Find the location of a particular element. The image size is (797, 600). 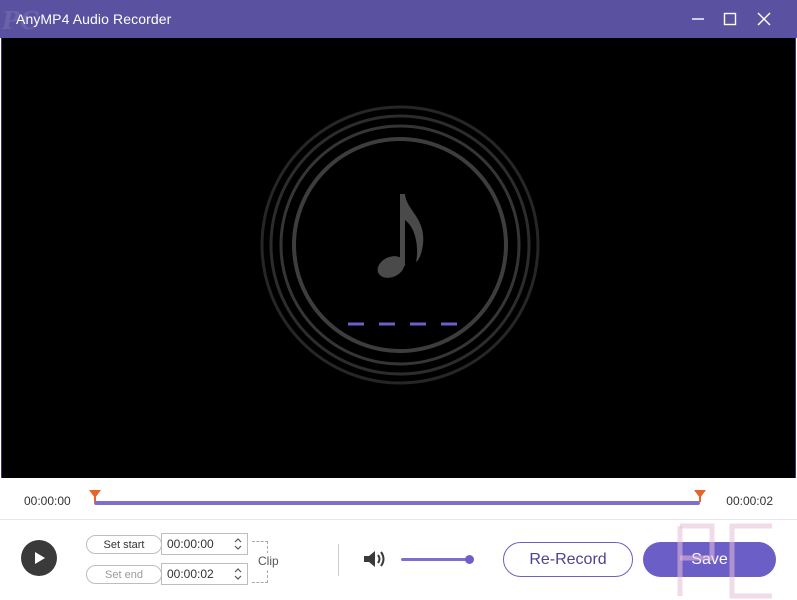

window-title: AnyMP4 Audio Recorder is located at coordinates (94, 19).